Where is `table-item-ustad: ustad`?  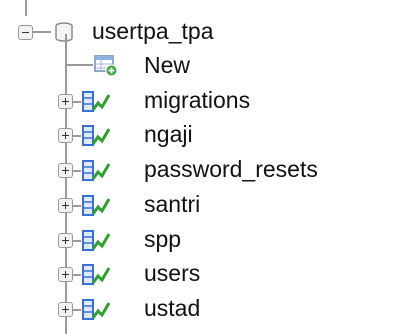
table-item-ustad: ustad is located at coordinates (196, 310).